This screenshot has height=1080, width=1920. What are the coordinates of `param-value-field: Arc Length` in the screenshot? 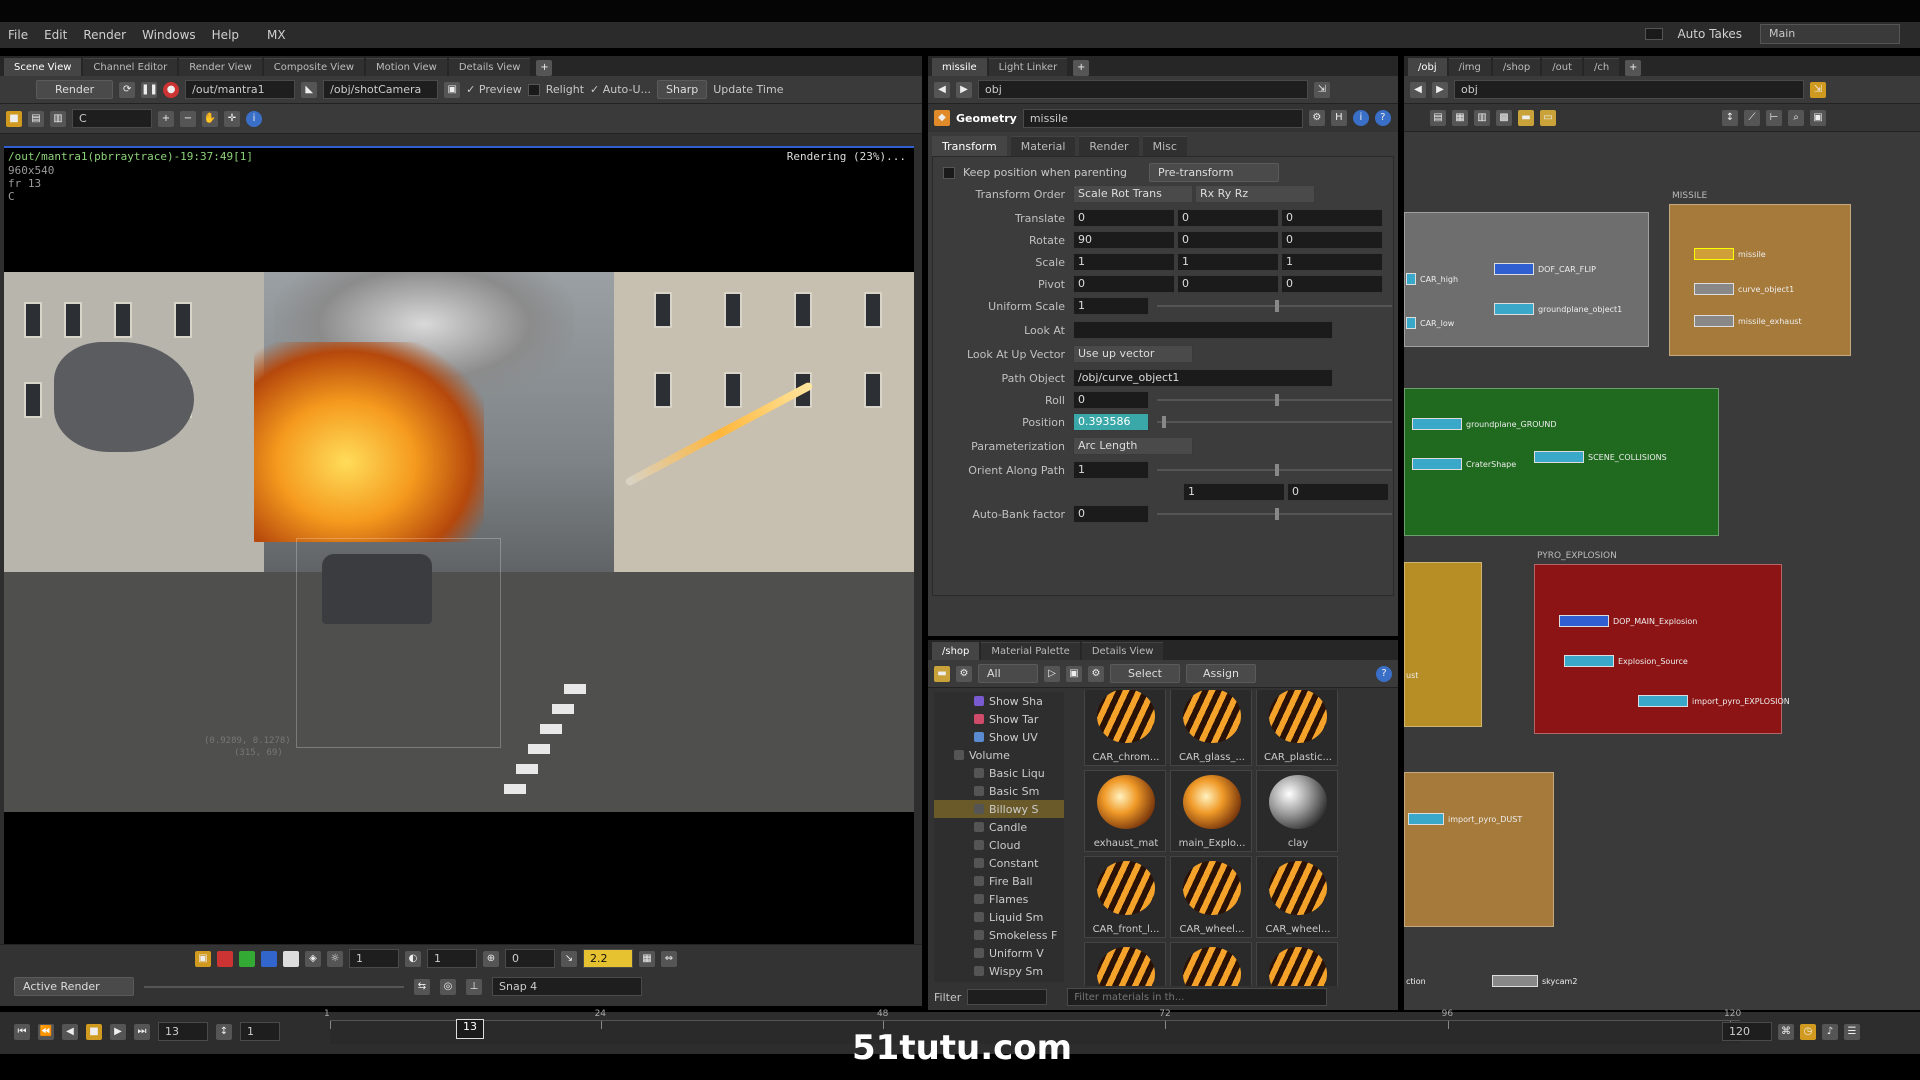 It's located at (1133, 446).